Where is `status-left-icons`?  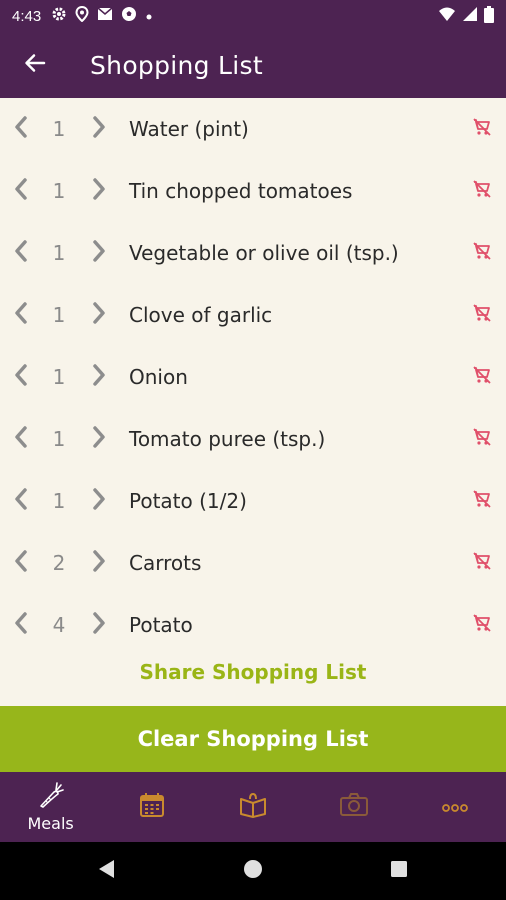
status-left-icons is located at coordinates (102, 15).